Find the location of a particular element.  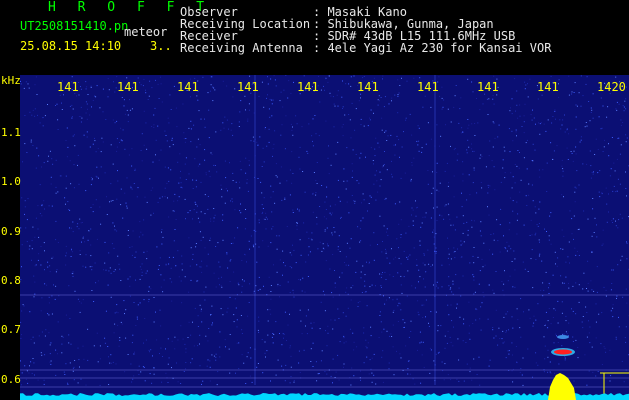

meteor-echo is located at coordinates (563, 352).